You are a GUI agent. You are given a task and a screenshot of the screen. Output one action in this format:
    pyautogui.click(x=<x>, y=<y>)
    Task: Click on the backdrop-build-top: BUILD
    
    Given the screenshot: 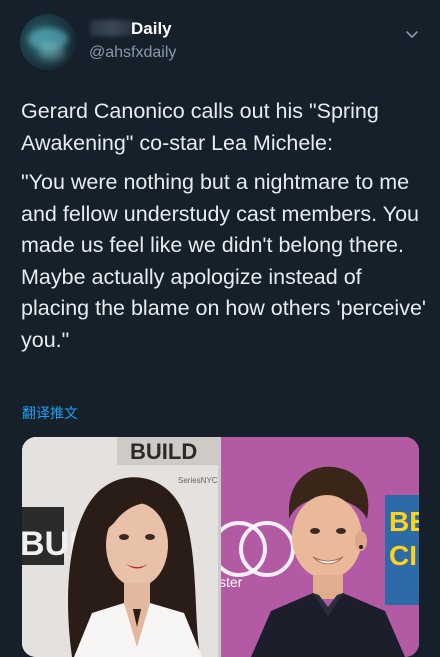 What is the action you would take?
    pyautogui.click(x=163, y=451)
    